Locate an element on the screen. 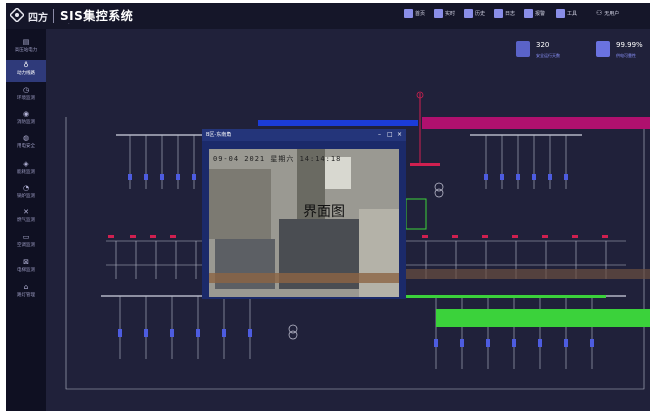 Image resolution: width=654 pixels, height=417 pixels. energized-bus-bar is located at coordinates (506, 296).